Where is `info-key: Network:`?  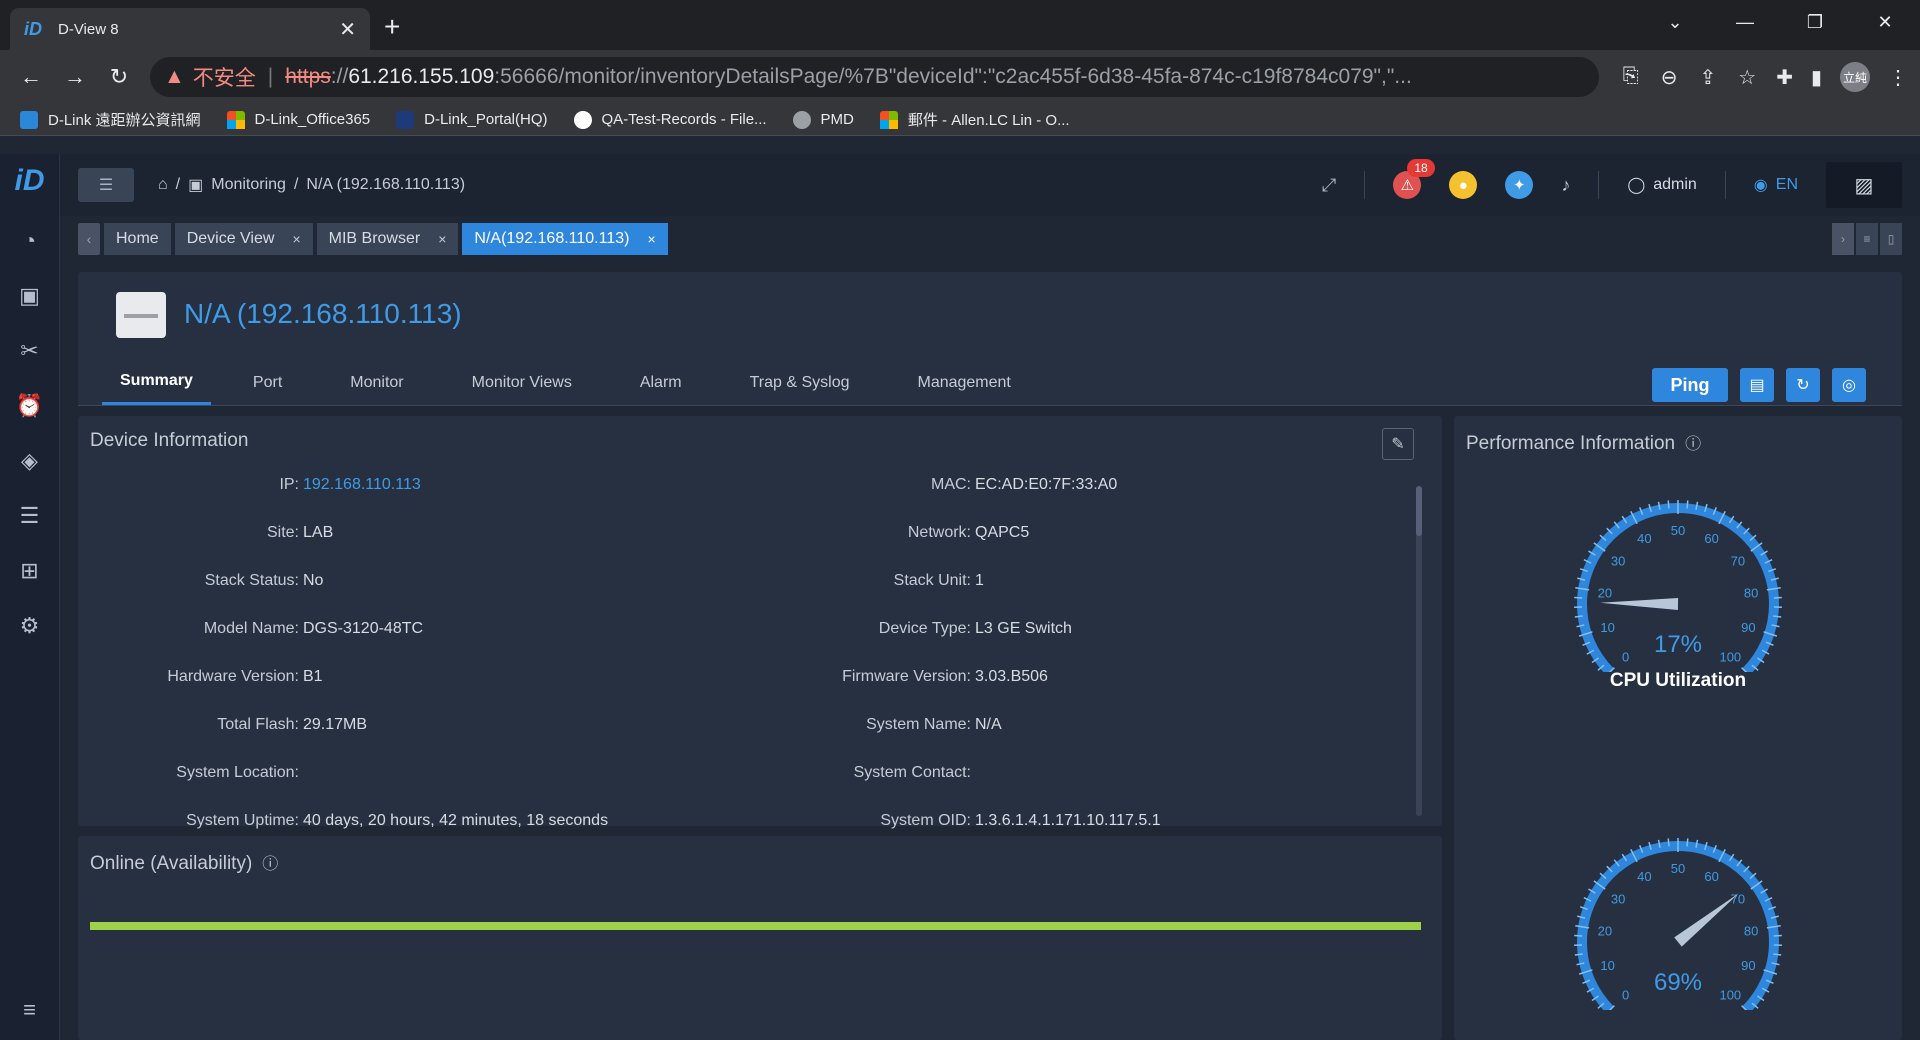 info-key: Network: is located at coordinates (939, 532).